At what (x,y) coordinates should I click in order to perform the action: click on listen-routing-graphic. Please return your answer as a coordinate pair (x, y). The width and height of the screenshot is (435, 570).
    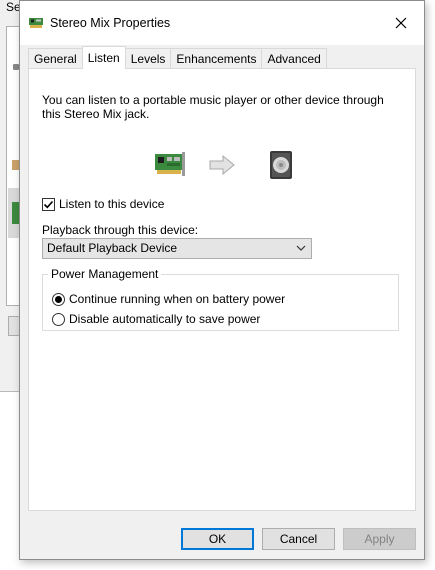
    Looking at the image, I should click on (225, 165).